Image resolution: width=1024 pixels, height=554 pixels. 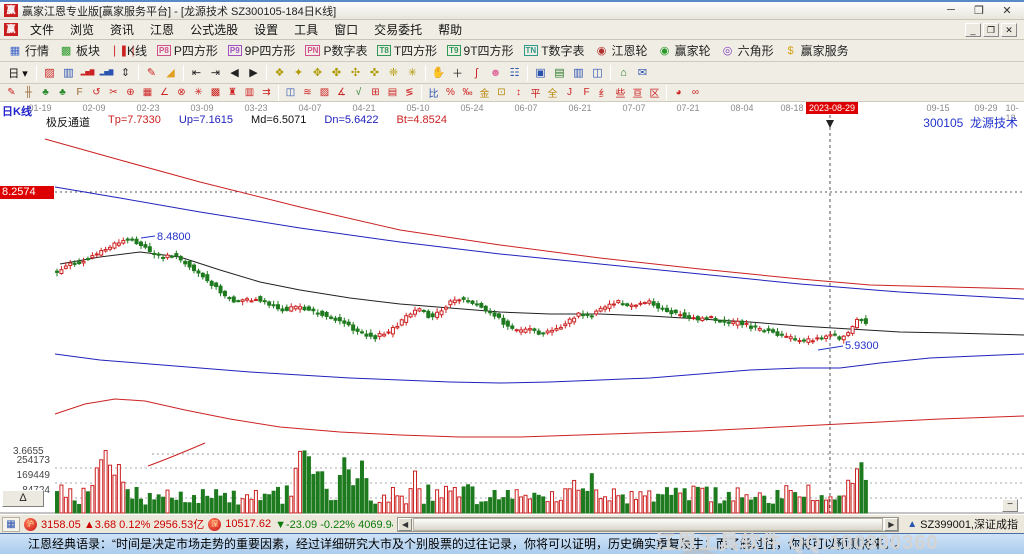 What do you see at coordinates (18, 73) in the screenshot?
I see `tools-icon-0: 日 ▾` at bounding box center [18, 73].